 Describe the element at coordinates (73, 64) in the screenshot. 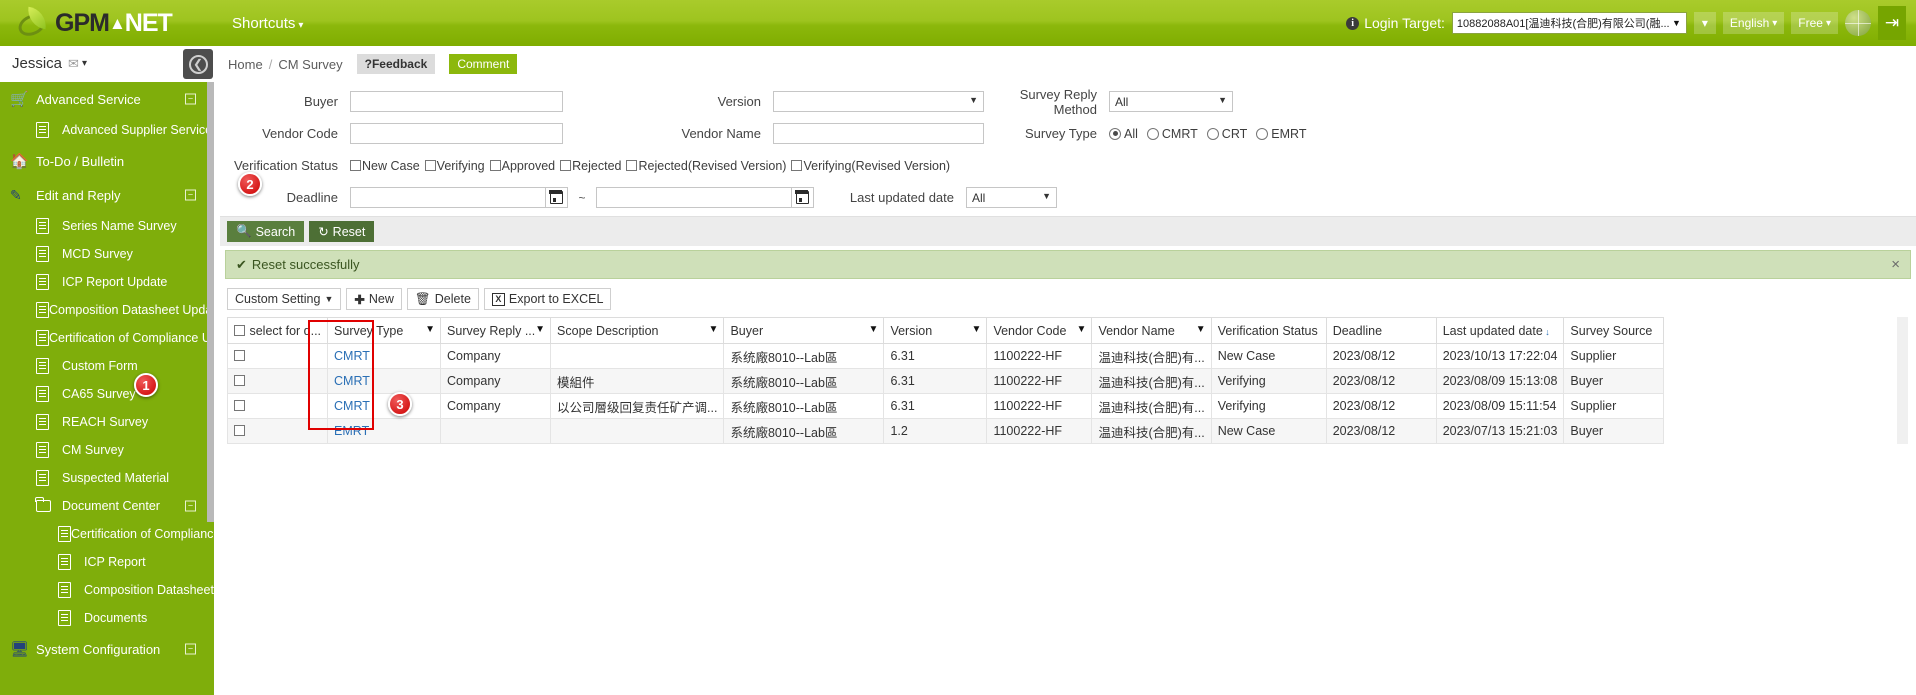

I see `mail-icon: ✉` at that location.